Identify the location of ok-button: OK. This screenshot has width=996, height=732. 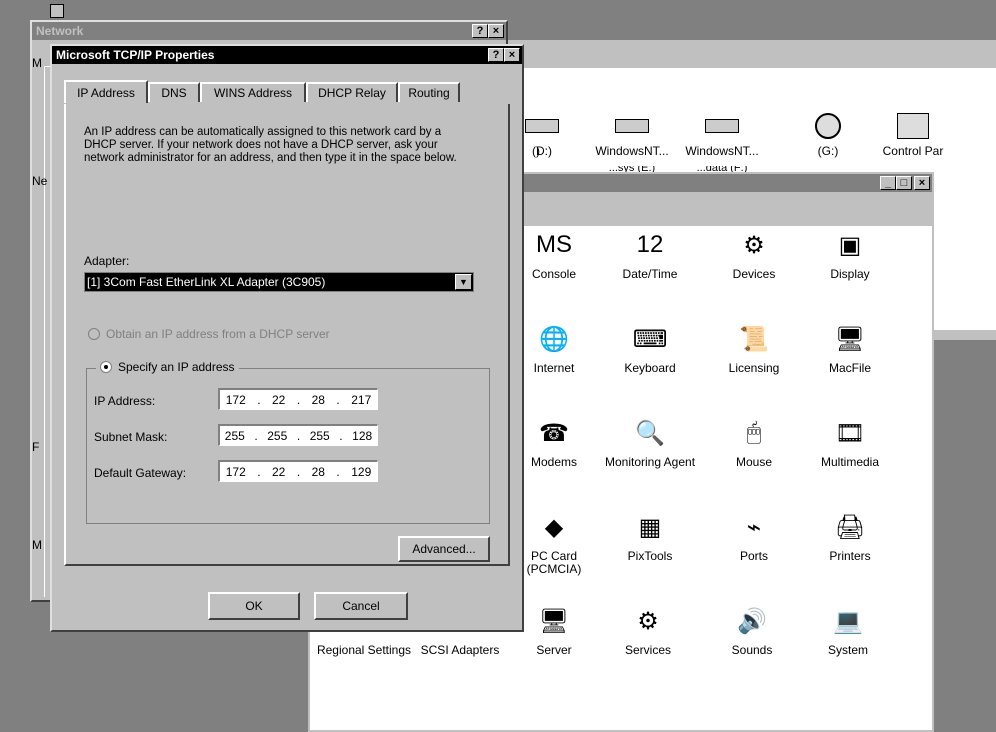
(254, 606).